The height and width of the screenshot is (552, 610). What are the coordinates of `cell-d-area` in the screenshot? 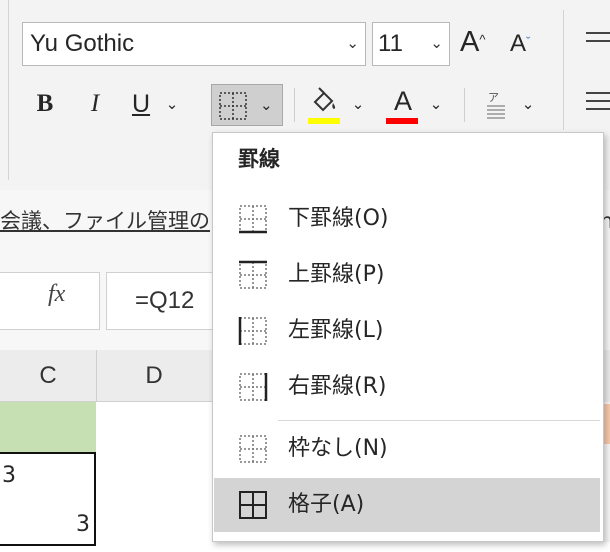 It's located at (154, 472).